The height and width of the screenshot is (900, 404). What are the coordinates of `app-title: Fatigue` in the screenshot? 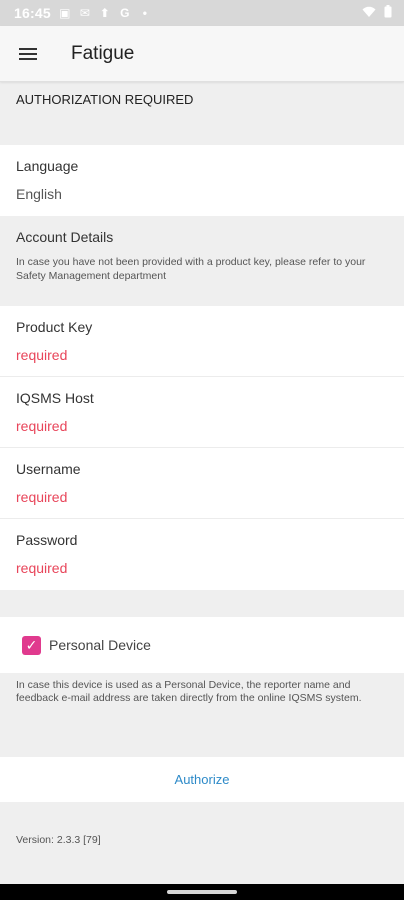 It's located at (103, 53).